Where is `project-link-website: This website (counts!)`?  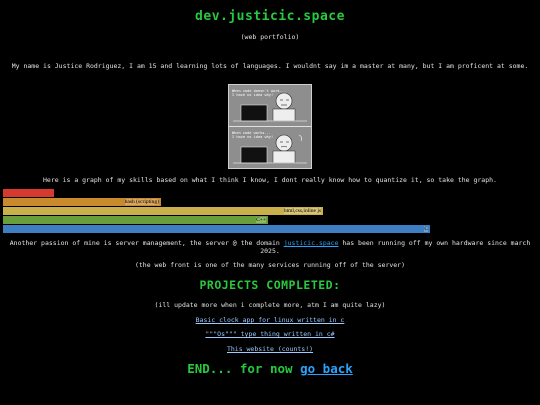
project-link-website: This website (counts!) is located at coordinates (270, 349).